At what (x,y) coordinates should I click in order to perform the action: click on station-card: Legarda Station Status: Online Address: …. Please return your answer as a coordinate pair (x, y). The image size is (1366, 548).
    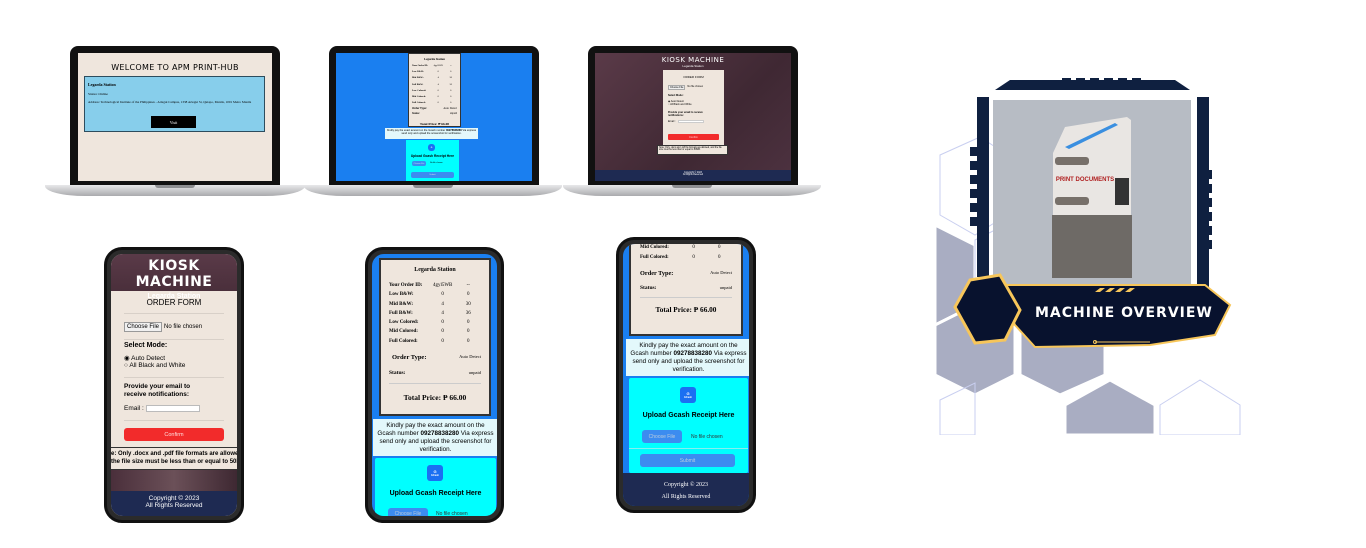
    Looking at the image, I should click on (174, 104).